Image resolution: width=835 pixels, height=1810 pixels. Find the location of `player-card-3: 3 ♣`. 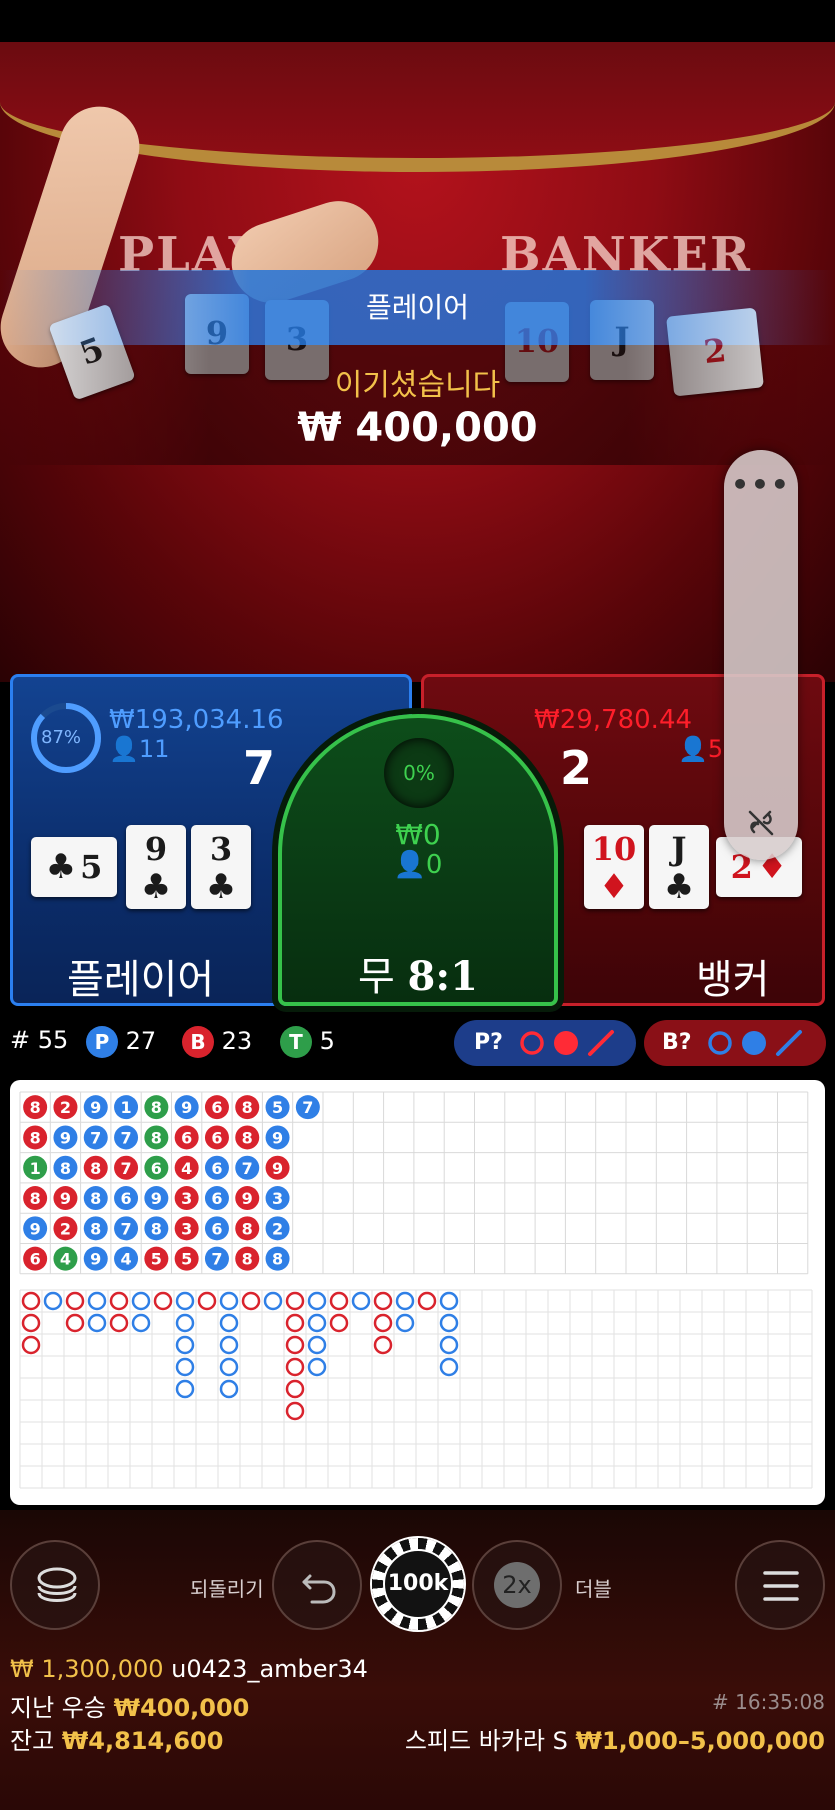

player-card-3: 3 ♣ is located at coordinates (221, 867).